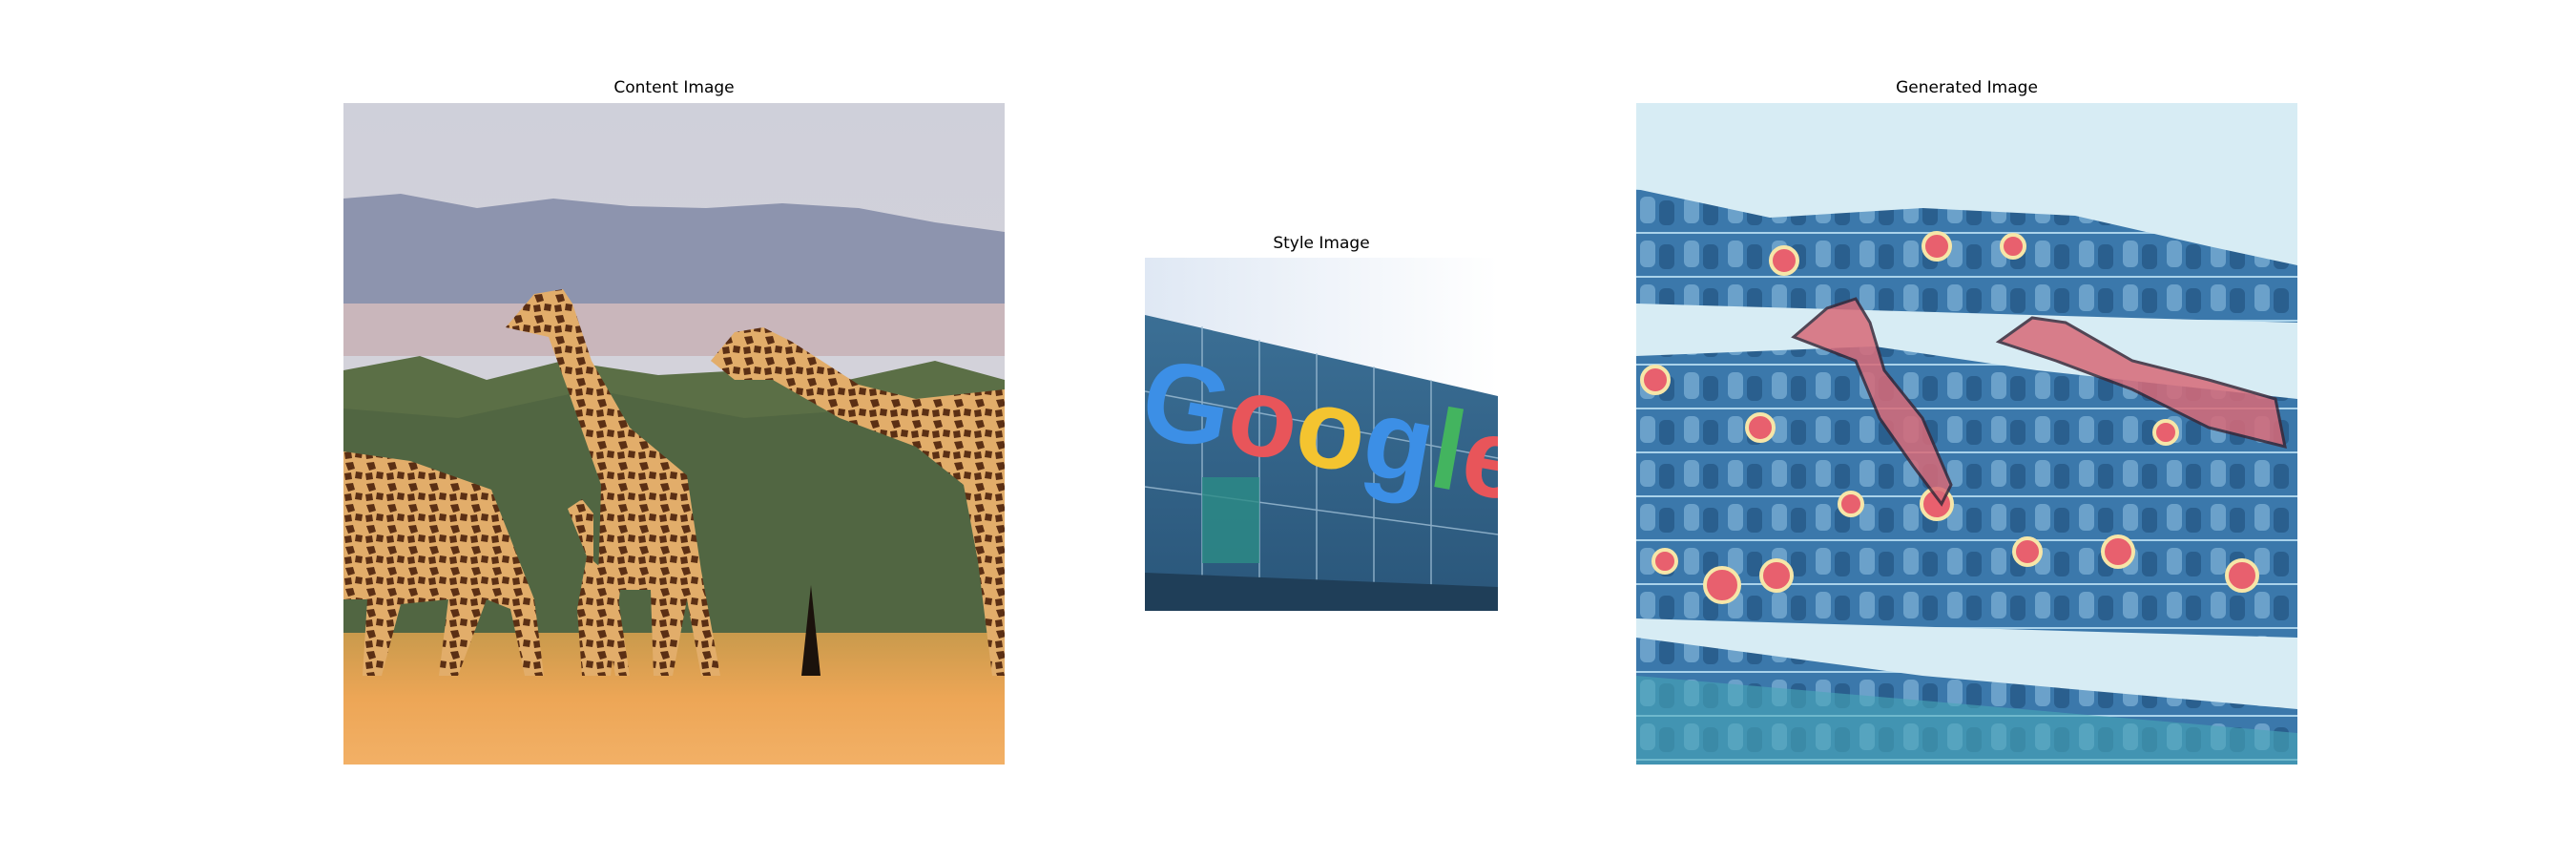 Image resolution: width=2576 pixels, height=859 pixels. What do you see at coordinates (1321, 434) in the screenshot?
I see `style-image: Google` at bounding box center [1321, 434].